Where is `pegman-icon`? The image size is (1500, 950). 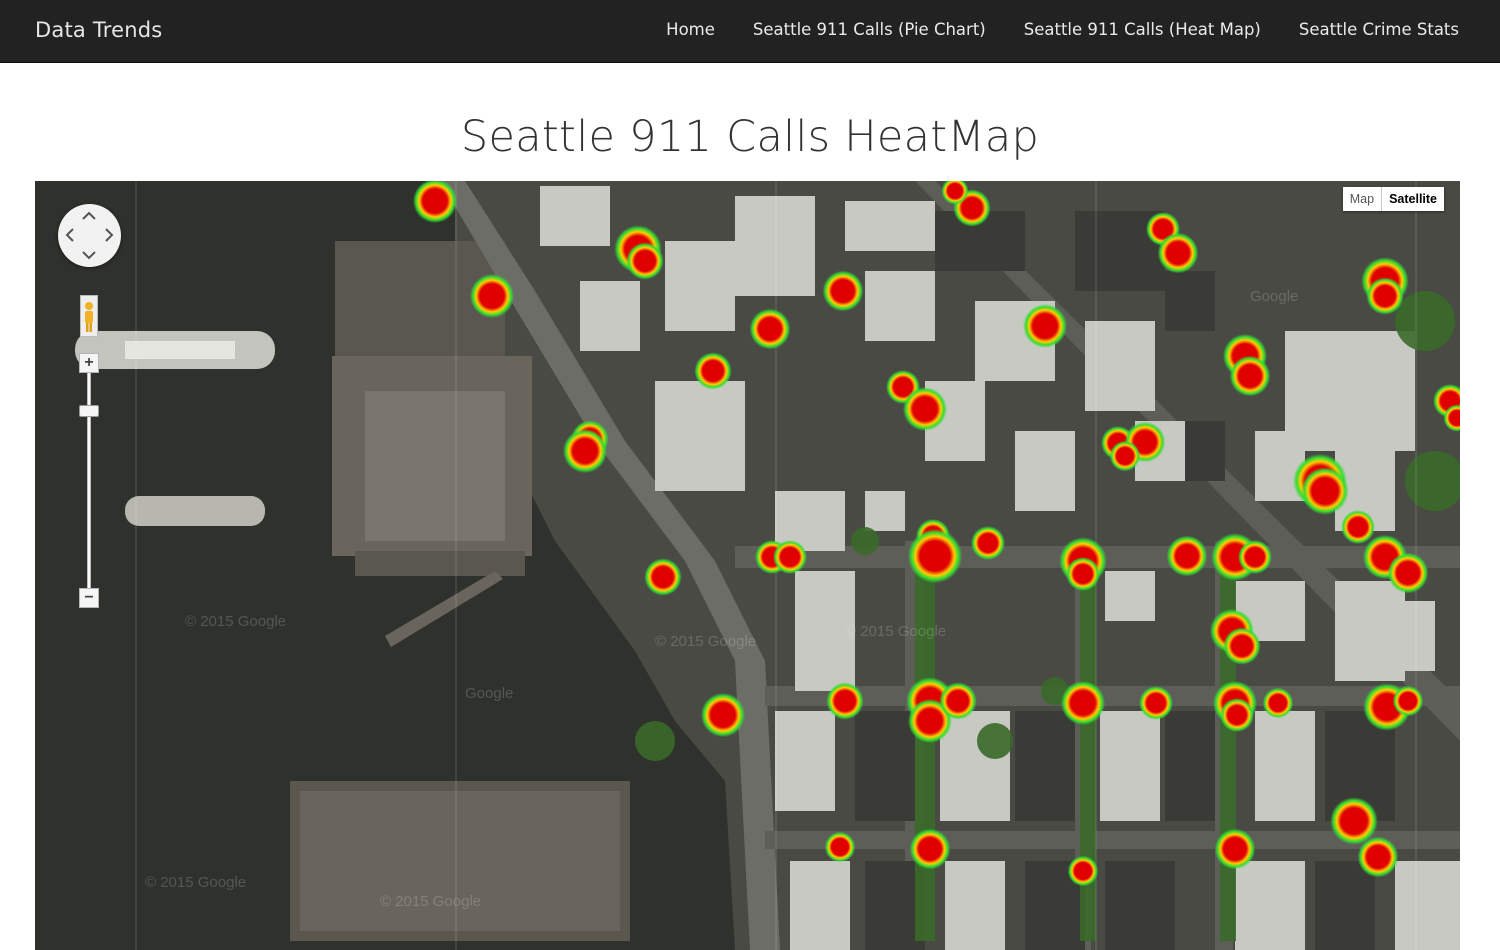
pegman-icon is located at coordinates (89, 316).